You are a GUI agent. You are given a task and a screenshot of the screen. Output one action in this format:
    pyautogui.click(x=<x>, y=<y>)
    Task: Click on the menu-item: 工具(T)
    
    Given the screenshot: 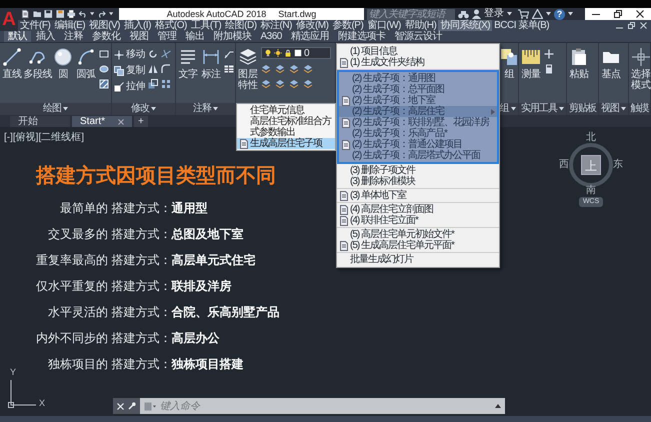 What is the action you would take?
    pyautogui.click(x=206, y=25)
    